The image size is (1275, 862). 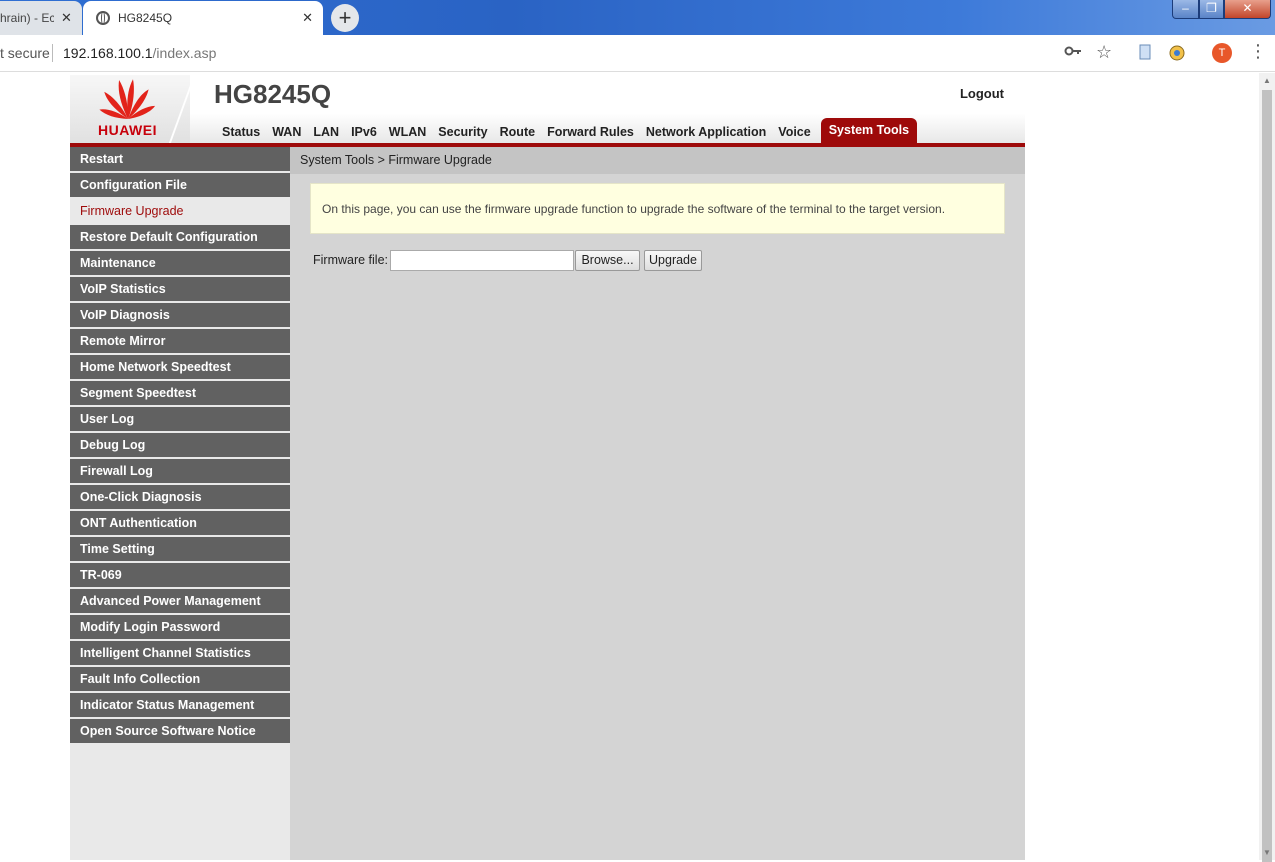 I want to click on maximize-button: ❐, so click(x=1211, y=9).